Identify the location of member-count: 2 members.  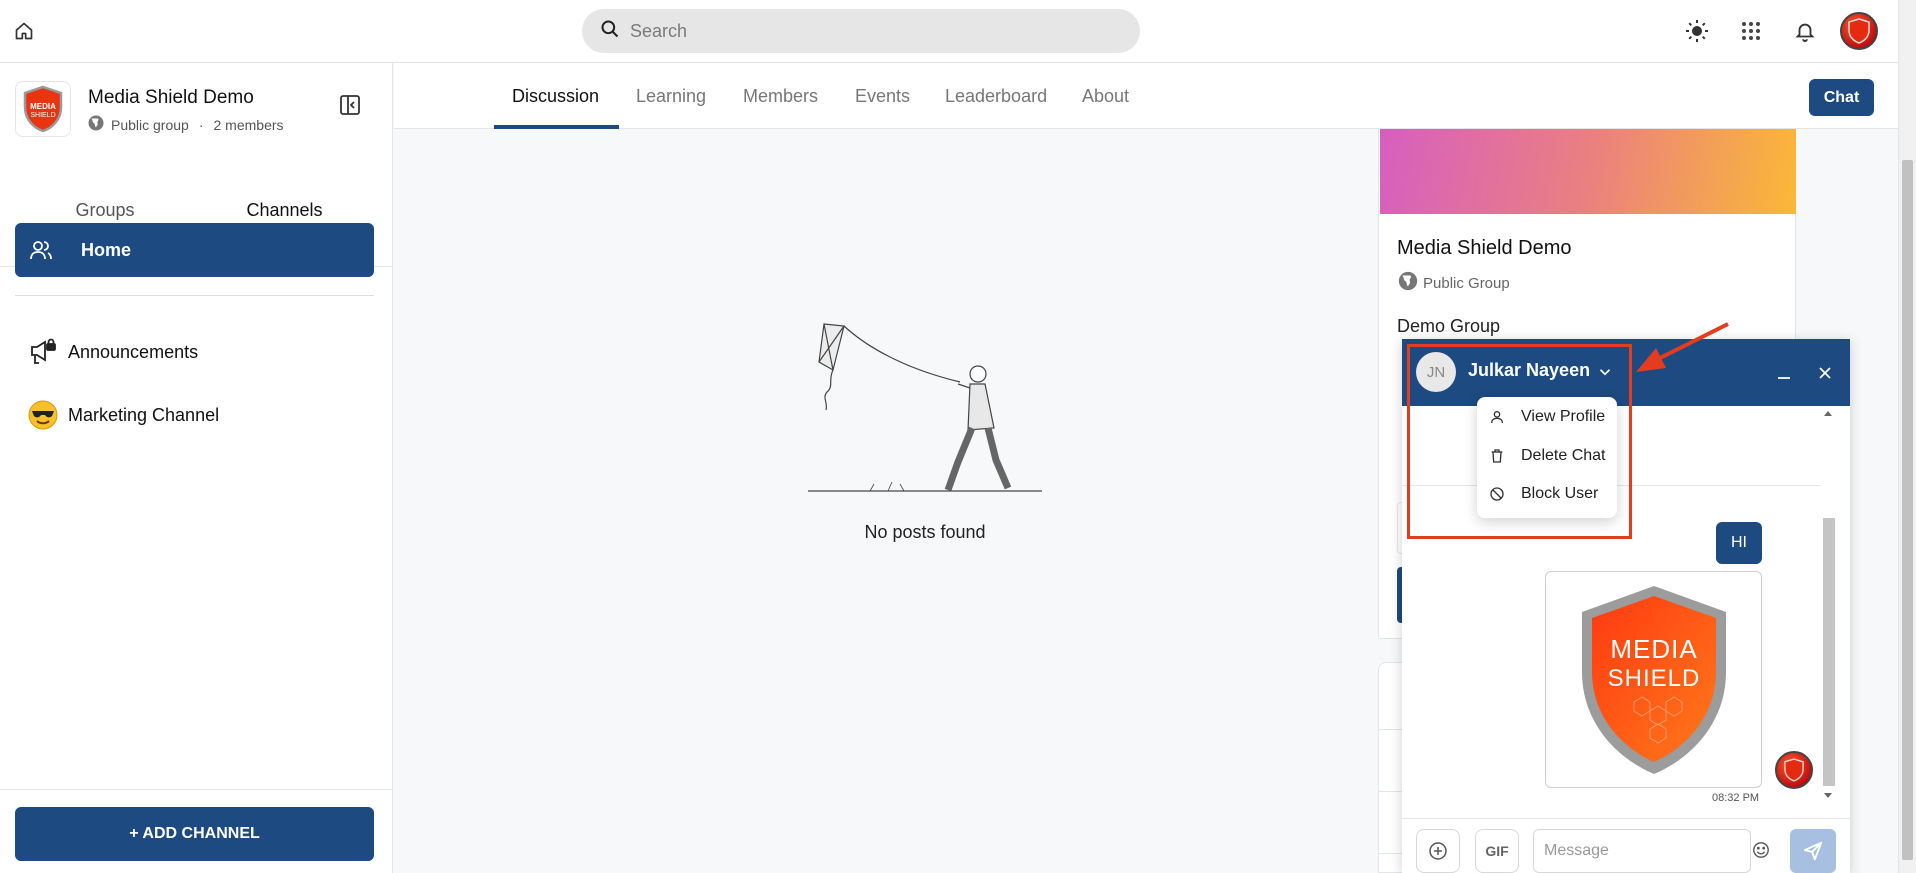
(249, 125).